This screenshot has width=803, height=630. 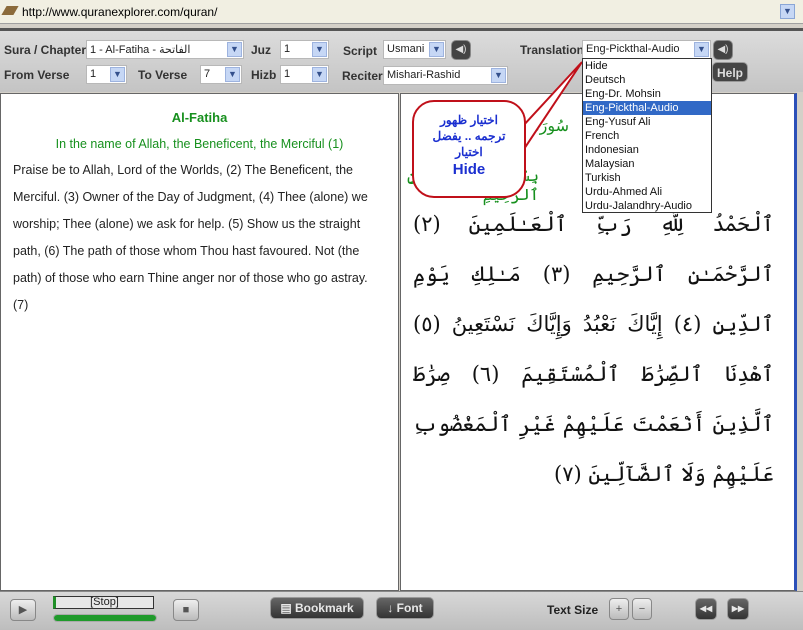 What do you see at coordinates (324, 608) in the screenshot?
I see `bookmark-label: Bookmark` at bounding box center [324, 608].